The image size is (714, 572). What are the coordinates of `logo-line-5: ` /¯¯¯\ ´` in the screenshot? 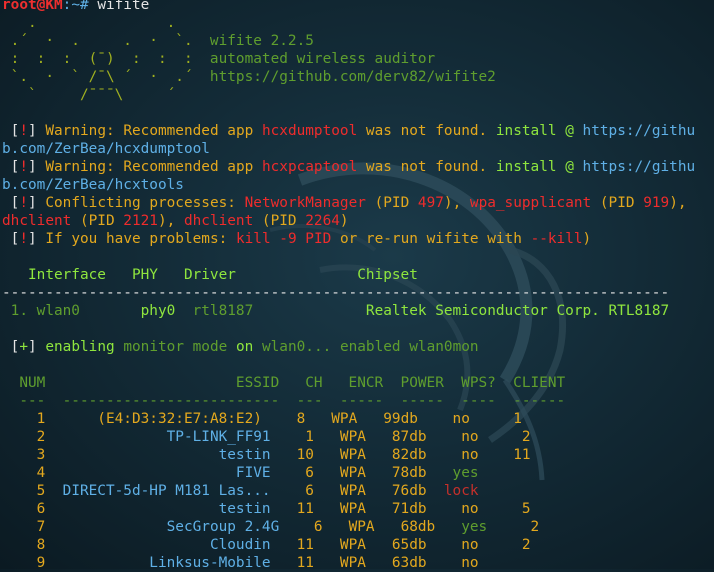 It's located at (89, 95).